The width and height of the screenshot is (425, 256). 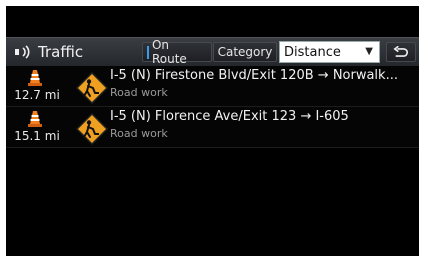 What do you see at coordinates (369, 51) in the screenshot?
I see `dropdown-arrow-icon: ▼` at bounding box center [369, 51].